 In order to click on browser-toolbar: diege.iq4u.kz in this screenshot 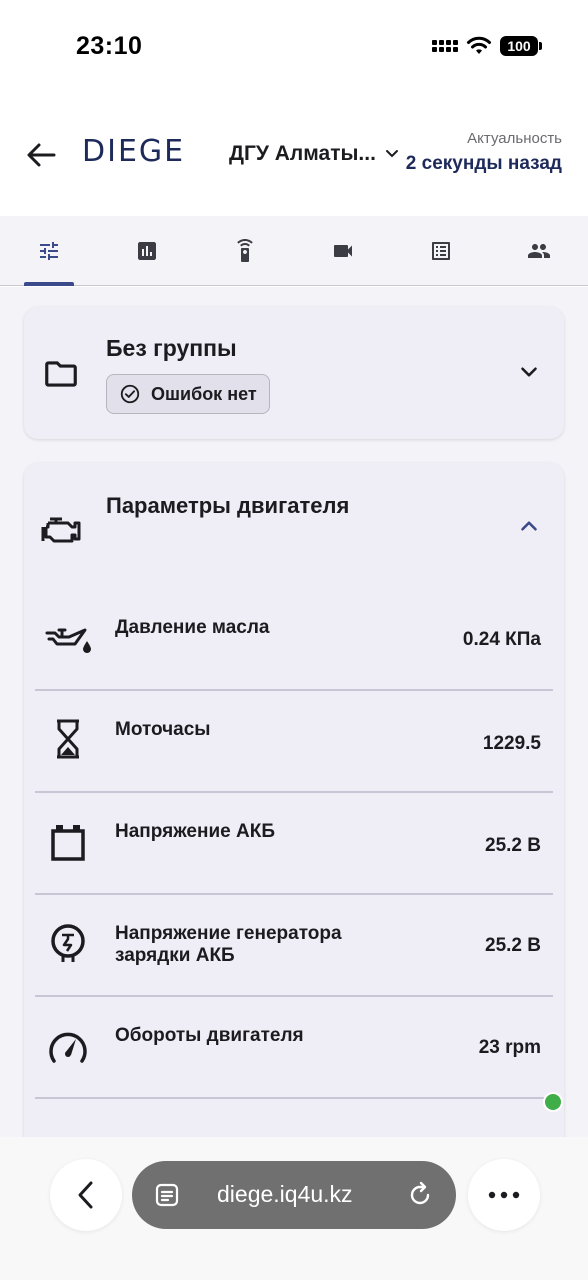, I will do `click(294, 1208)`.